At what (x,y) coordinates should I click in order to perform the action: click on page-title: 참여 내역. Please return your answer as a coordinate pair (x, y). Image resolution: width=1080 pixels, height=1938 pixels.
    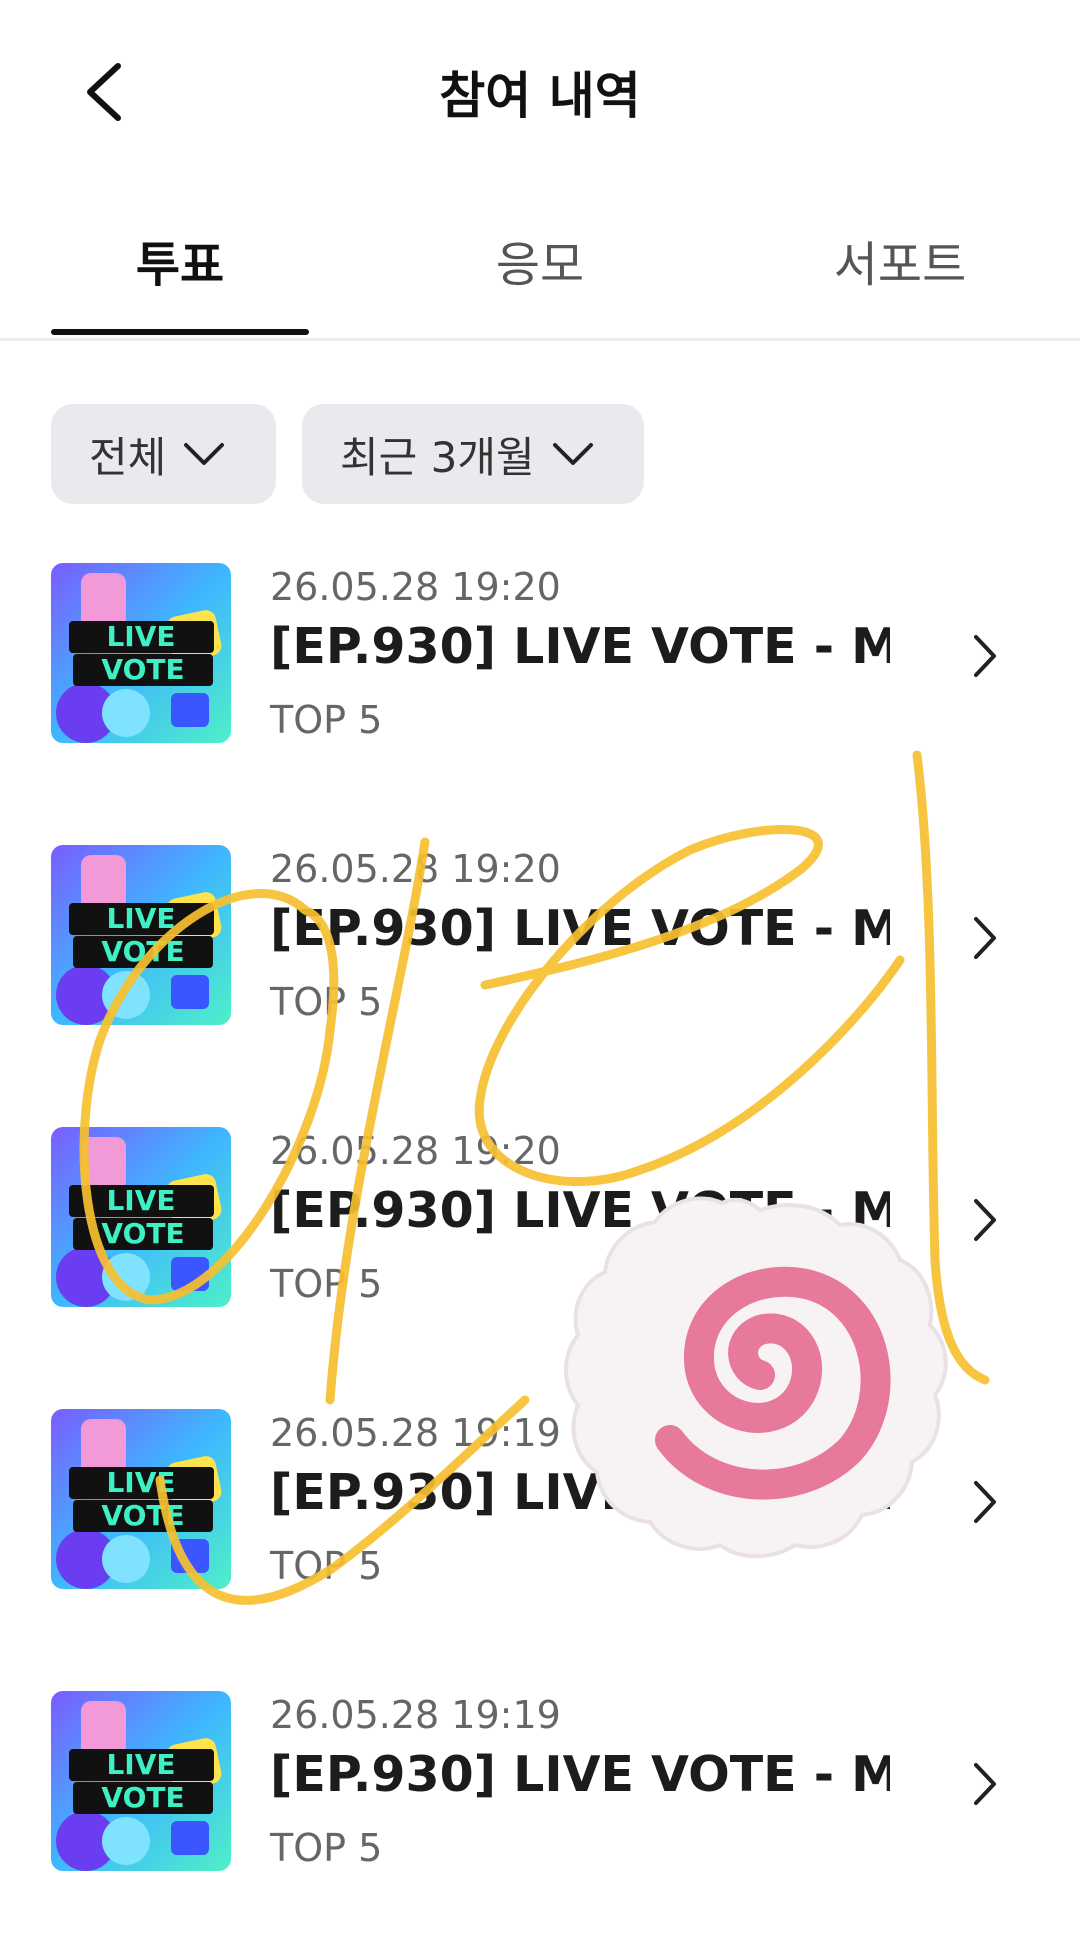
    Looking at the image, I should click on (540, 96).